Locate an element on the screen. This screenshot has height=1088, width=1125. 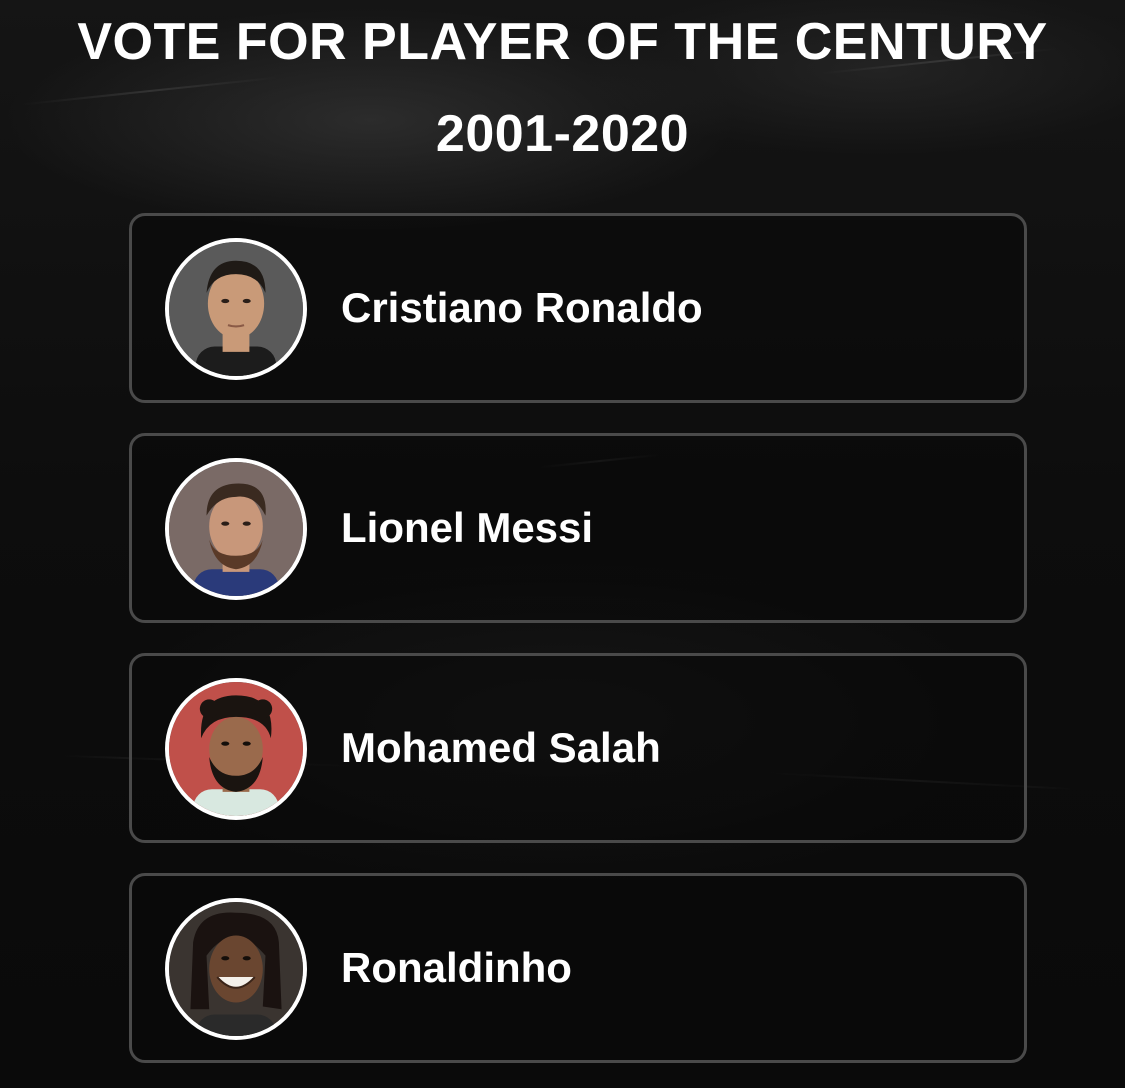
player-option-cristiano-ronaldo: Cristiano Ronaldo is located at coordinates (578, 308).